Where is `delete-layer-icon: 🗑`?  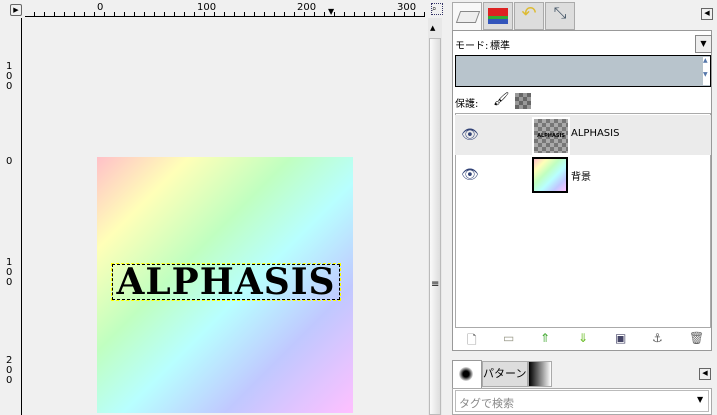 delete-layer-icon: 🗑 is located at coordinates (696, 338).